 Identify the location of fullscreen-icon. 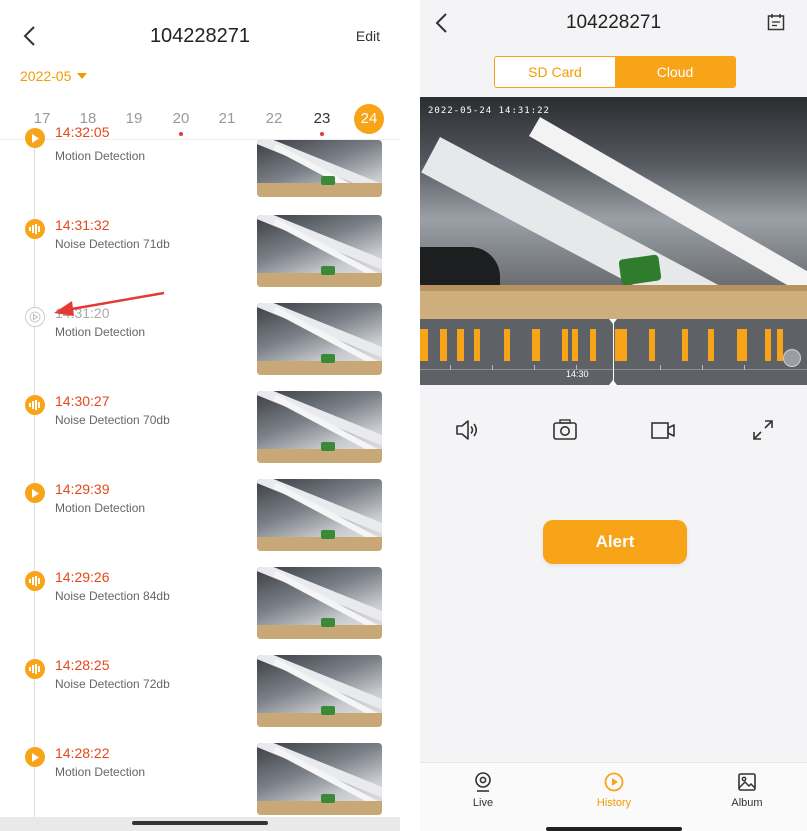
(763, 430).